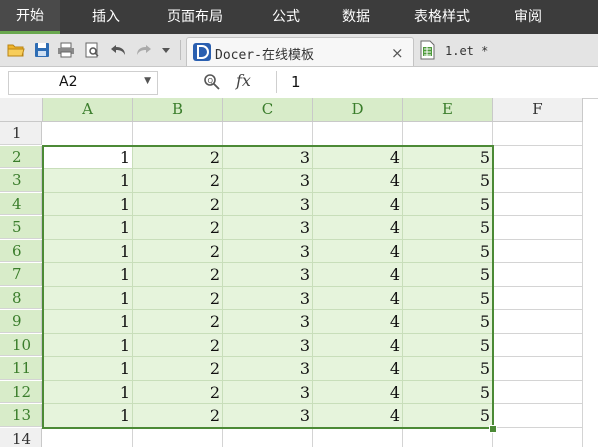  What do you see at coordinates (268, 251) in the screenshot?
I see `cell-c6: 3` at bounding box center [268, 251].